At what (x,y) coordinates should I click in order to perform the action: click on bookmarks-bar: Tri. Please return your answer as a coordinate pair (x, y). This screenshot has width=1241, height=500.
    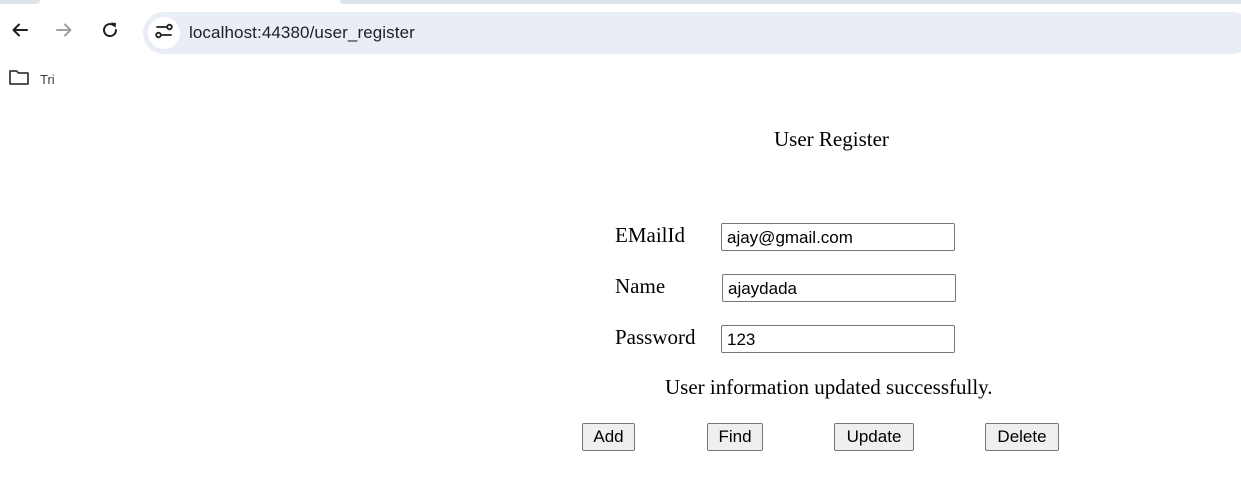
    Looking at the image, I should click on (620, 79).